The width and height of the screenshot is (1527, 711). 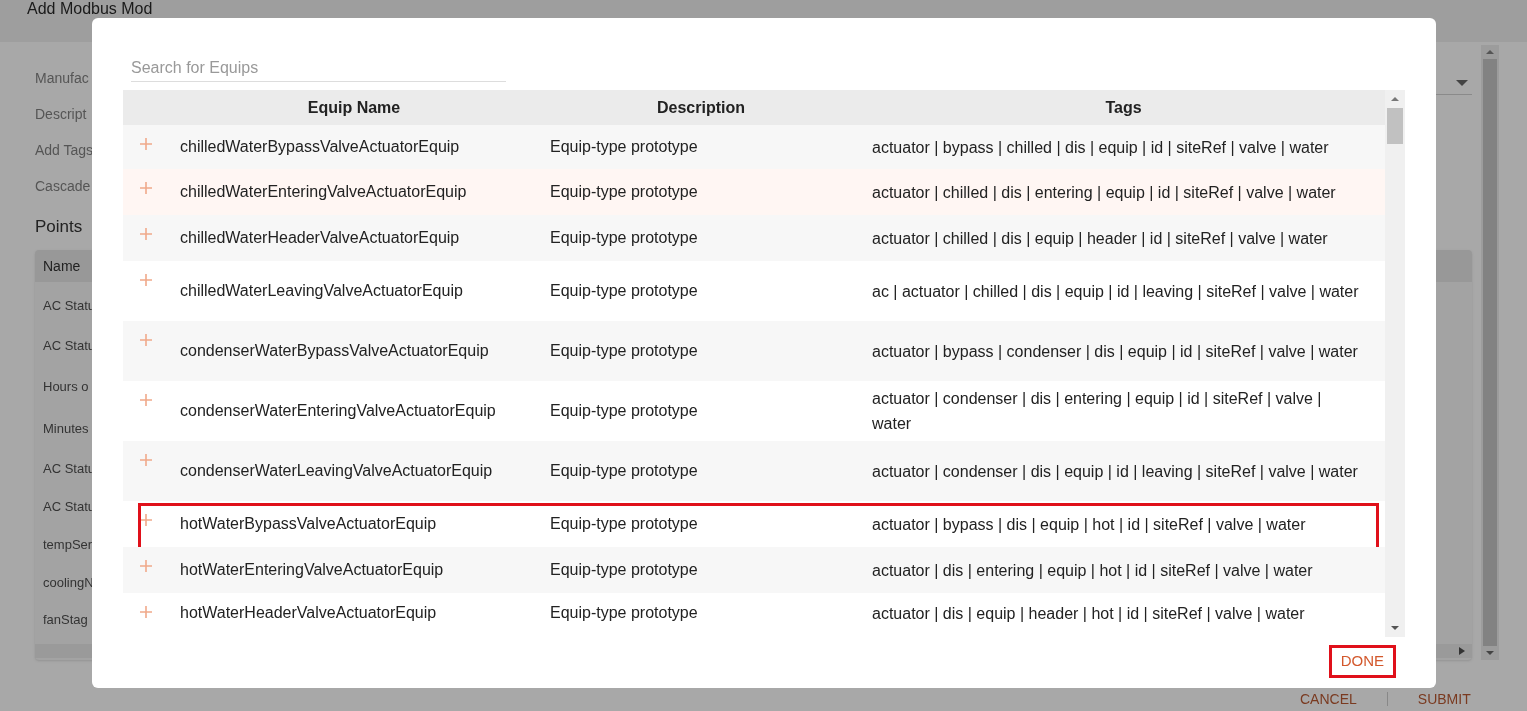 What do you see at coordinates (308, 612) in the screenshot?
I see `table-cell: hotWaterHeaderValveActuatorEquip` at bounding box center [308, 612].